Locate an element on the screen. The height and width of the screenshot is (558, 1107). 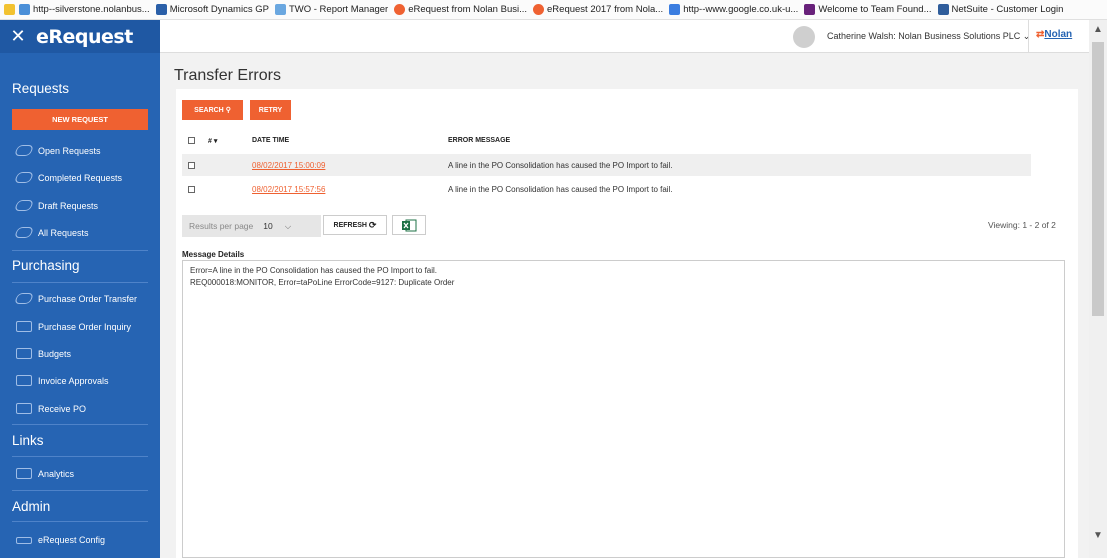
column-header-num: # ▾ is located at coordinates (212, 141).